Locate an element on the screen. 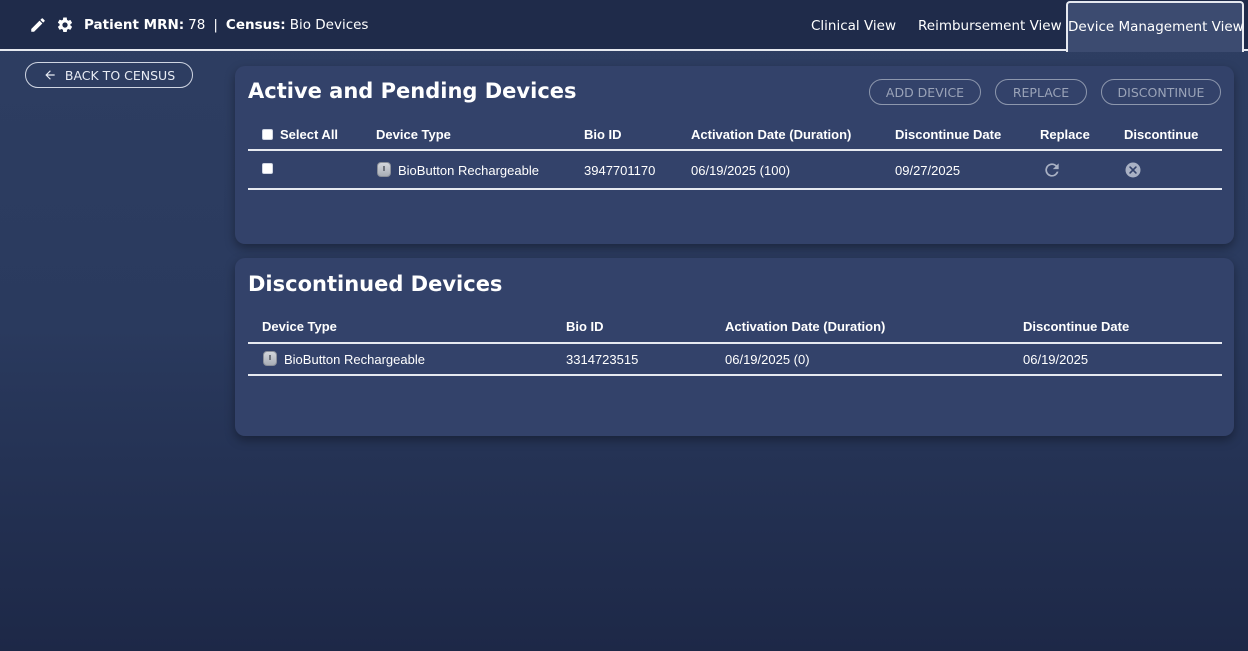 The width and height of the screenshot is (1248, 651). close-circle-icon is located at coordinates (1133, 170).